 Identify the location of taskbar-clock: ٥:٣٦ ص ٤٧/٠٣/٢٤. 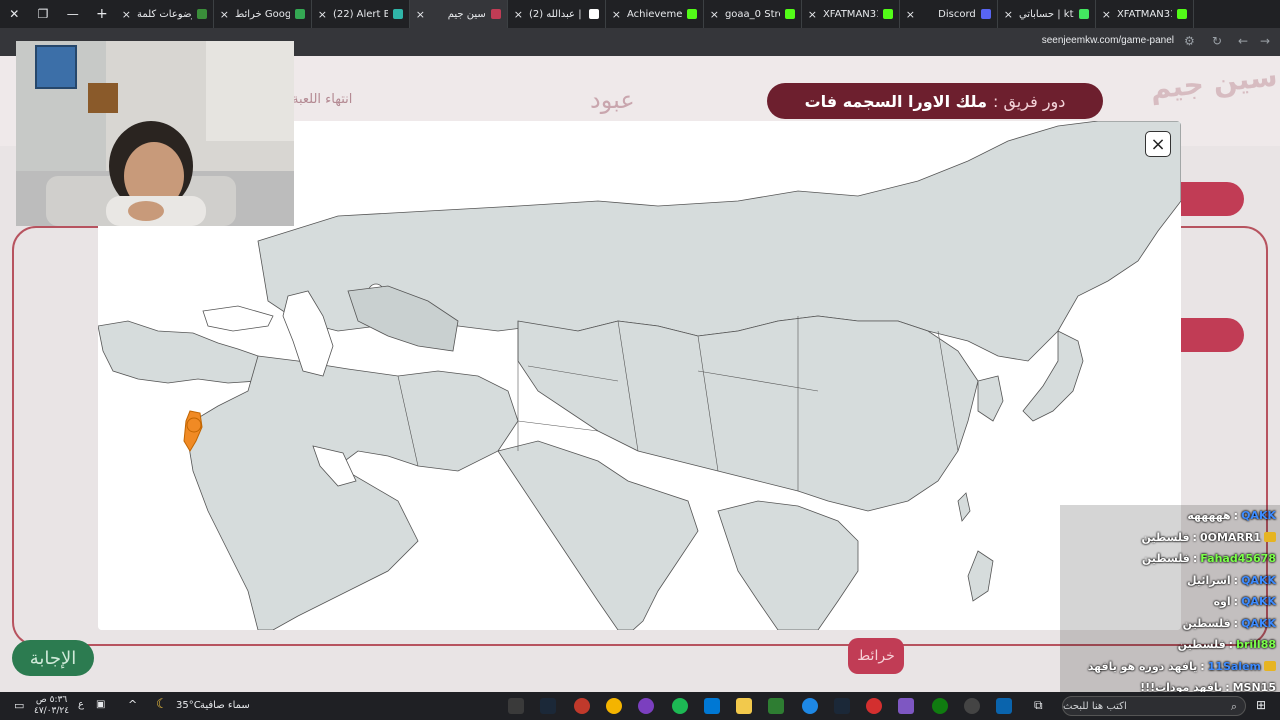
(51, 706).